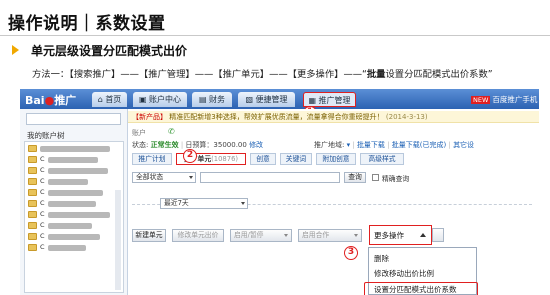 This screenshot has height=295, width=550. What do you see at coordinates (118, 240) in the screenshot?
I see `tree-scrollbar` at bounding box center [118, 240].